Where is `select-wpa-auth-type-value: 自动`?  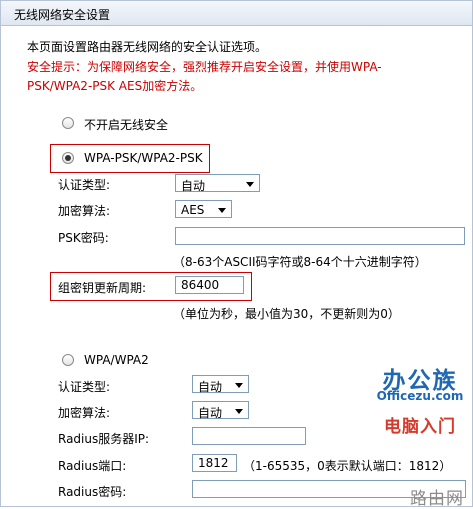
select-wpa-auth-type-value: 自动 is located at coordinates (210, 387).